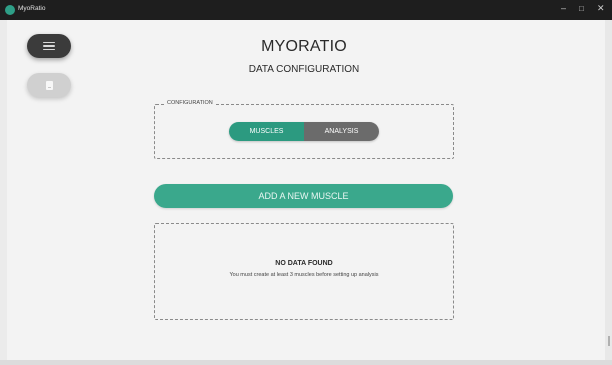 This screenshot has height=365, width=612. What do you see at coordinates (601, 8) in the screenshot?
I see `close-button: ✕` at bounding box center [601, 8].